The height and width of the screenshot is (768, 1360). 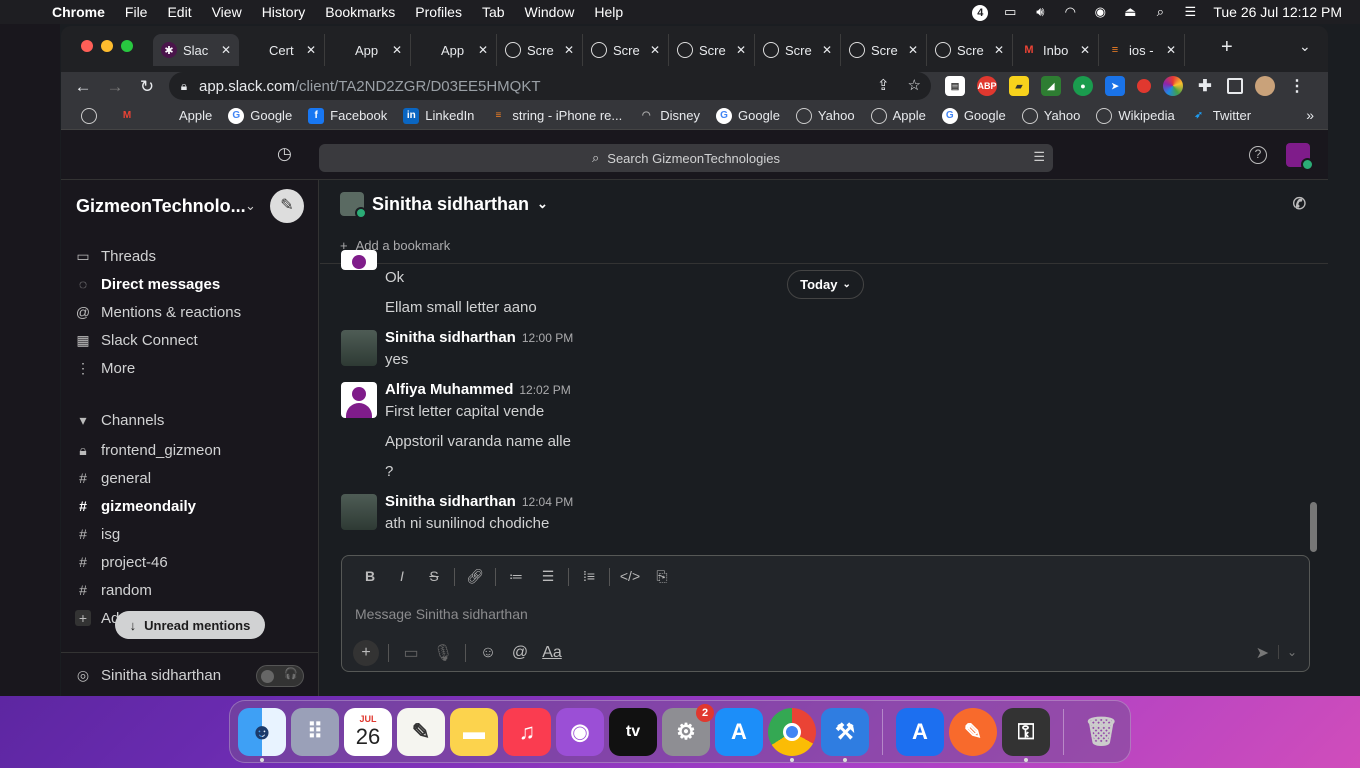 I want to click on code-block-icon: ⎘, so click(x=662, y=577).